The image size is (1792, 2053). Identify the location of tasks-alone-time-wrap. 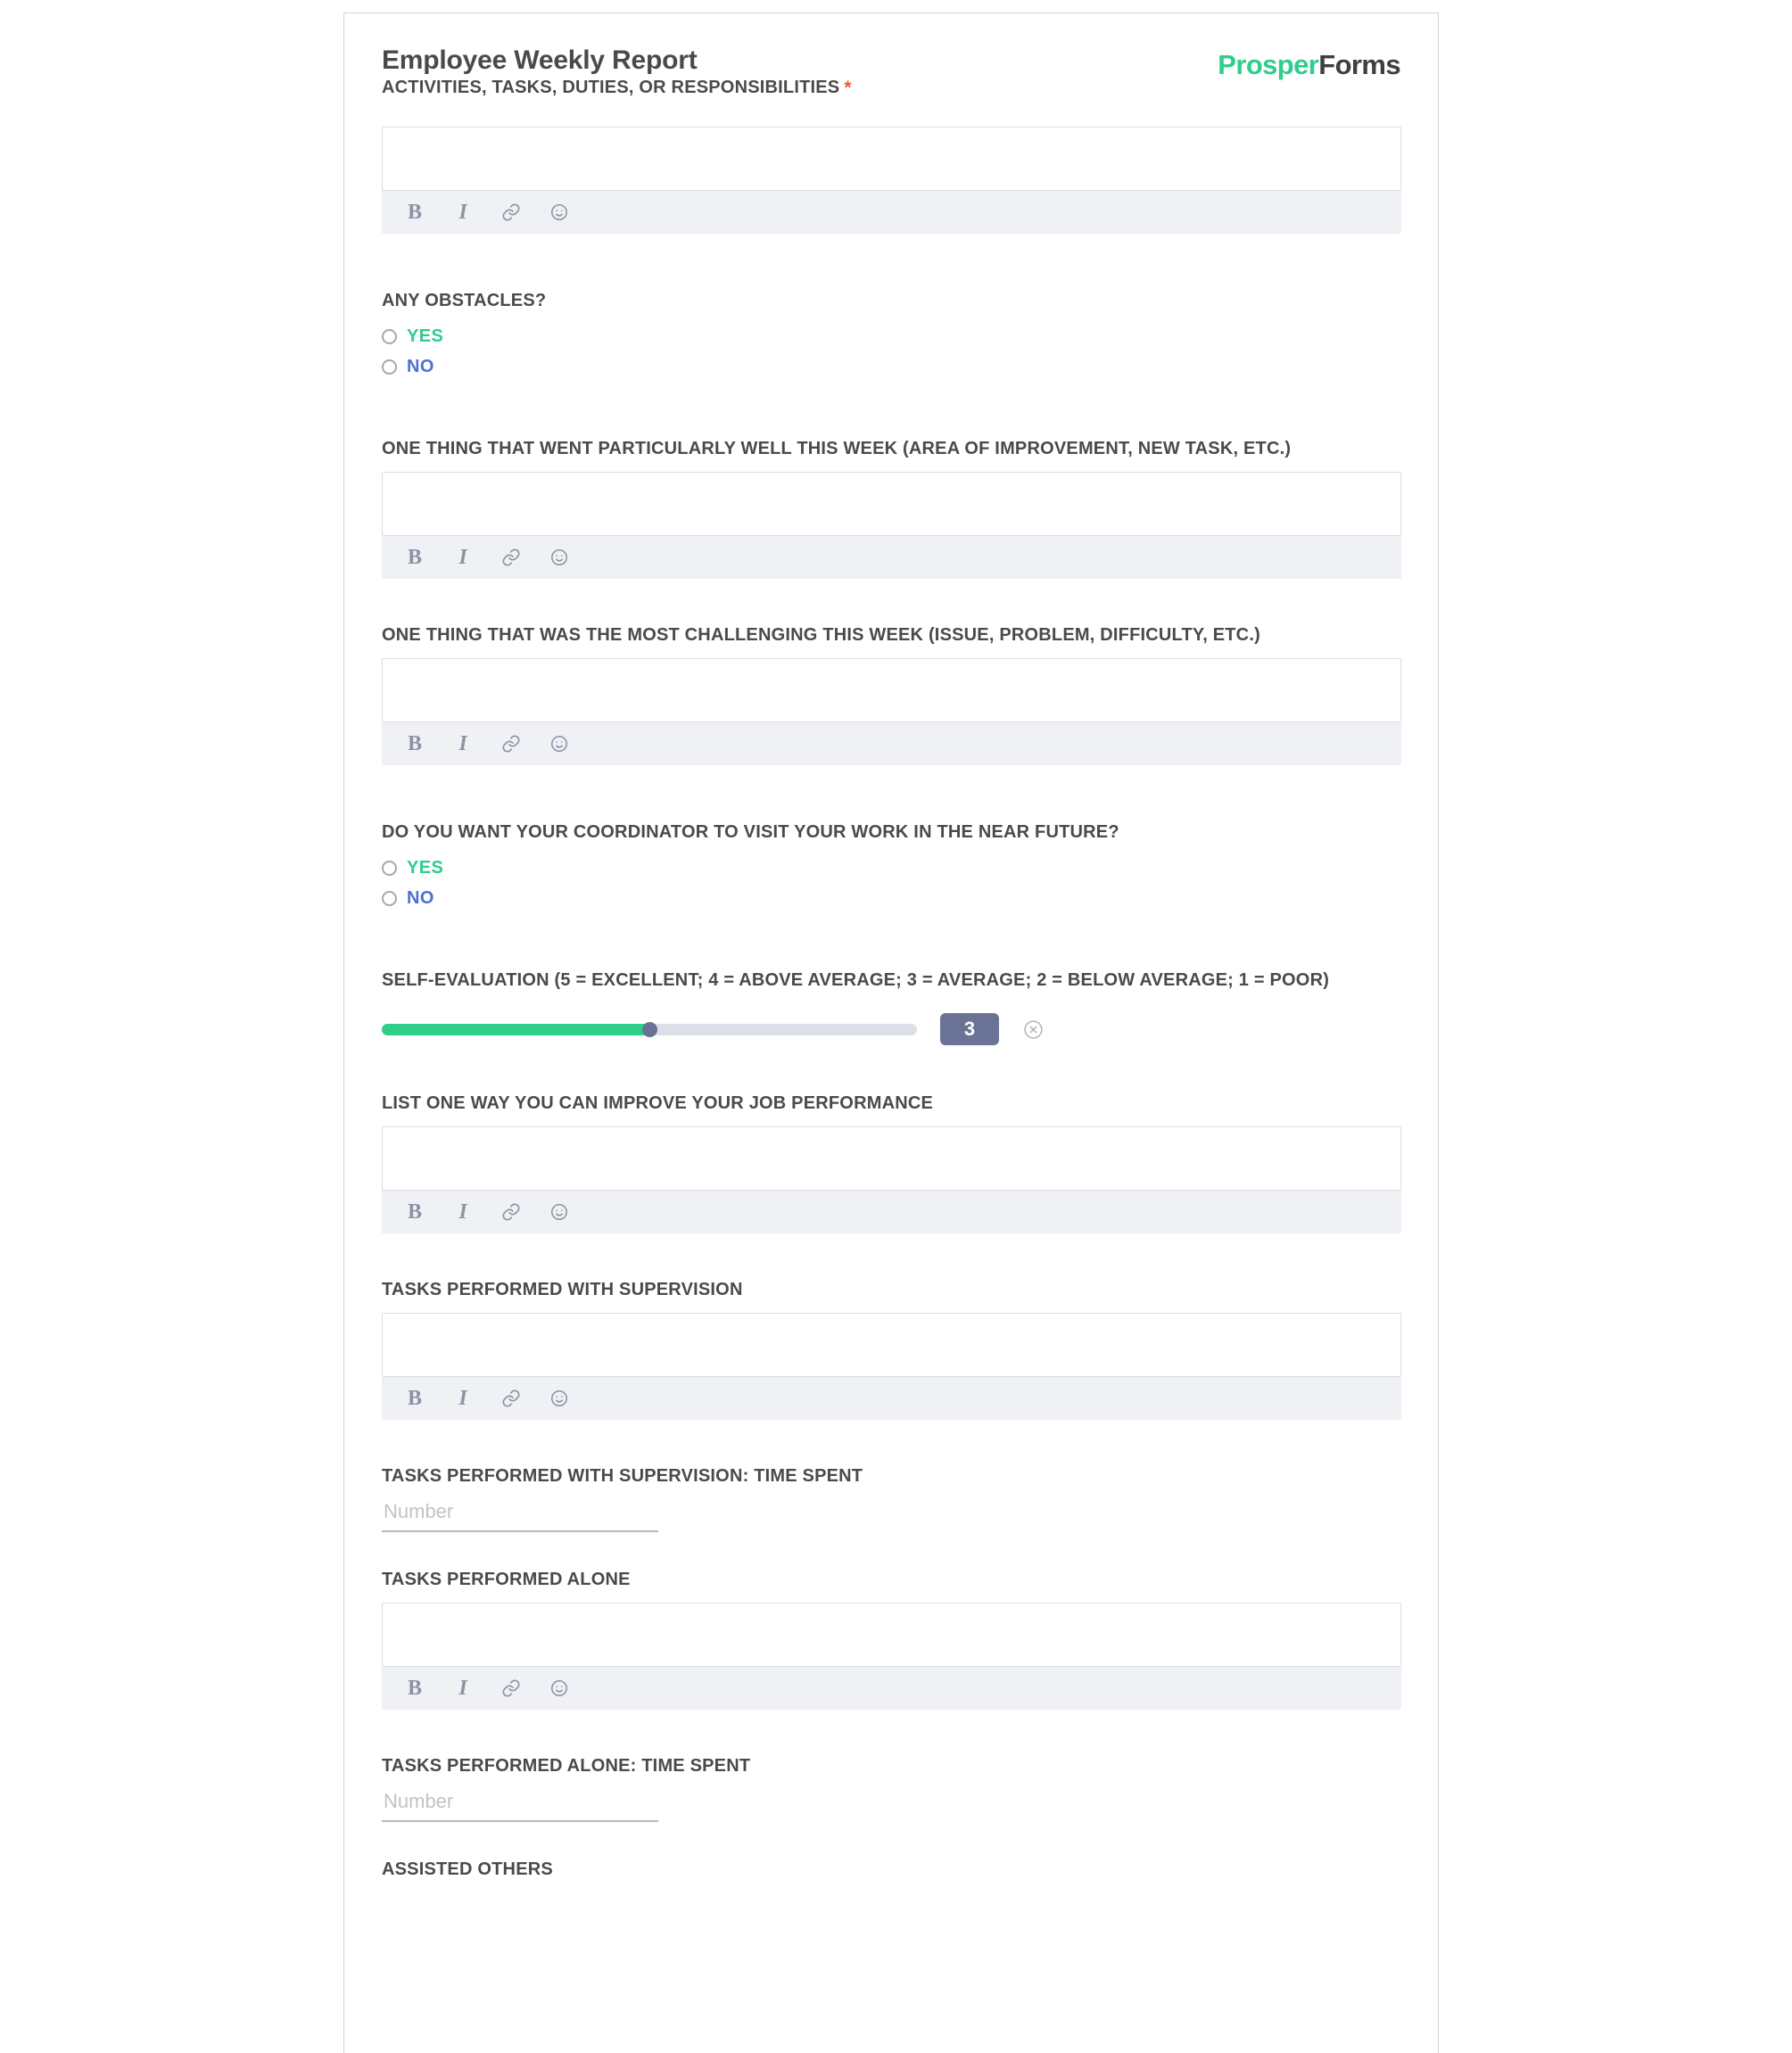
(520, 1804).